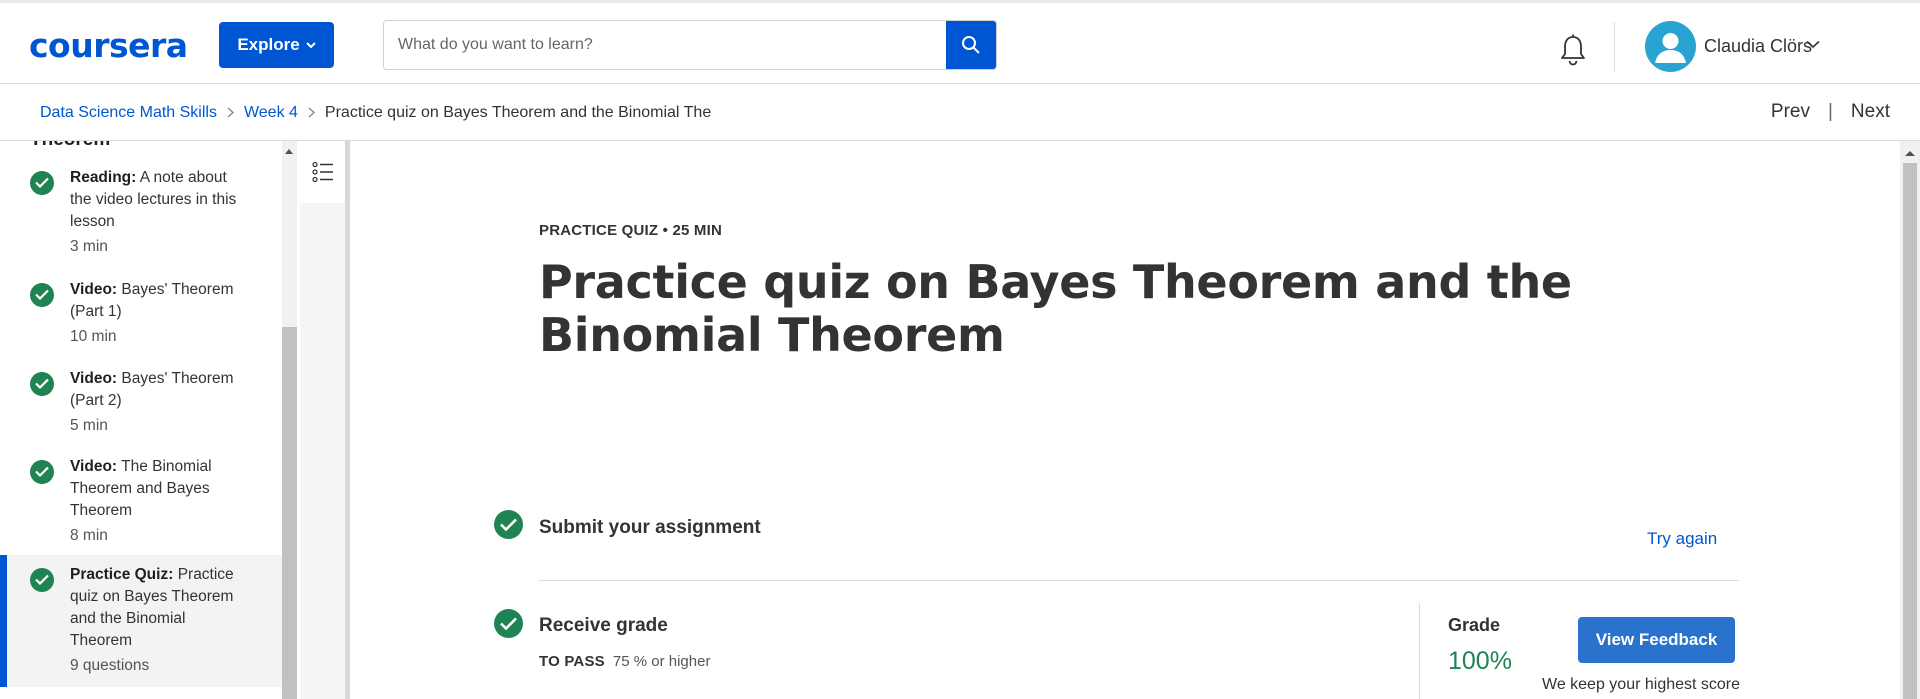 The height and width of the screenshot is (699, 1920). What do you see at coordinates (268, 44) in the screenshot?
I see `explore-label: Explore` at bounding box center [268, 44].